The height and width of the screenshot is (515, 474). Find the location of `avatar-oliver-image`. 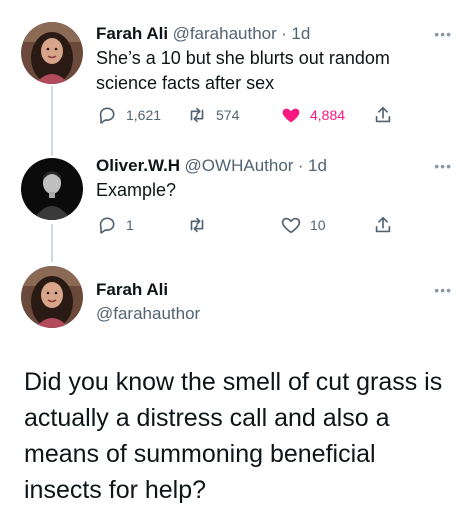

avatar-oliver-image is located at coordinates (52, 189).